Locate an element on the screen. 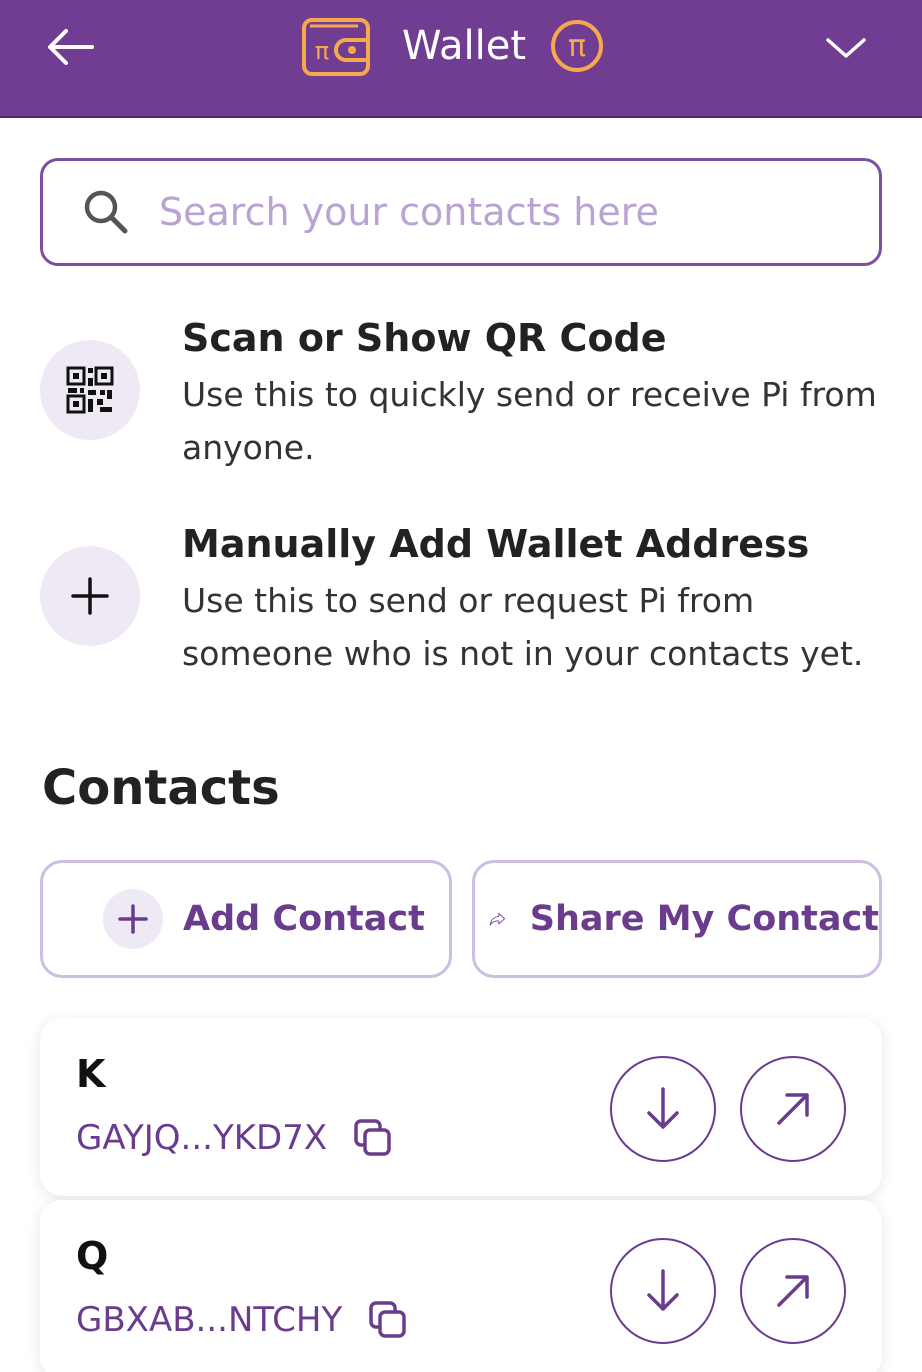 This screenshot has width=922, height=1372. contact-card: K GAYJQ...YKD7X is located at coordinates (461, 1107).